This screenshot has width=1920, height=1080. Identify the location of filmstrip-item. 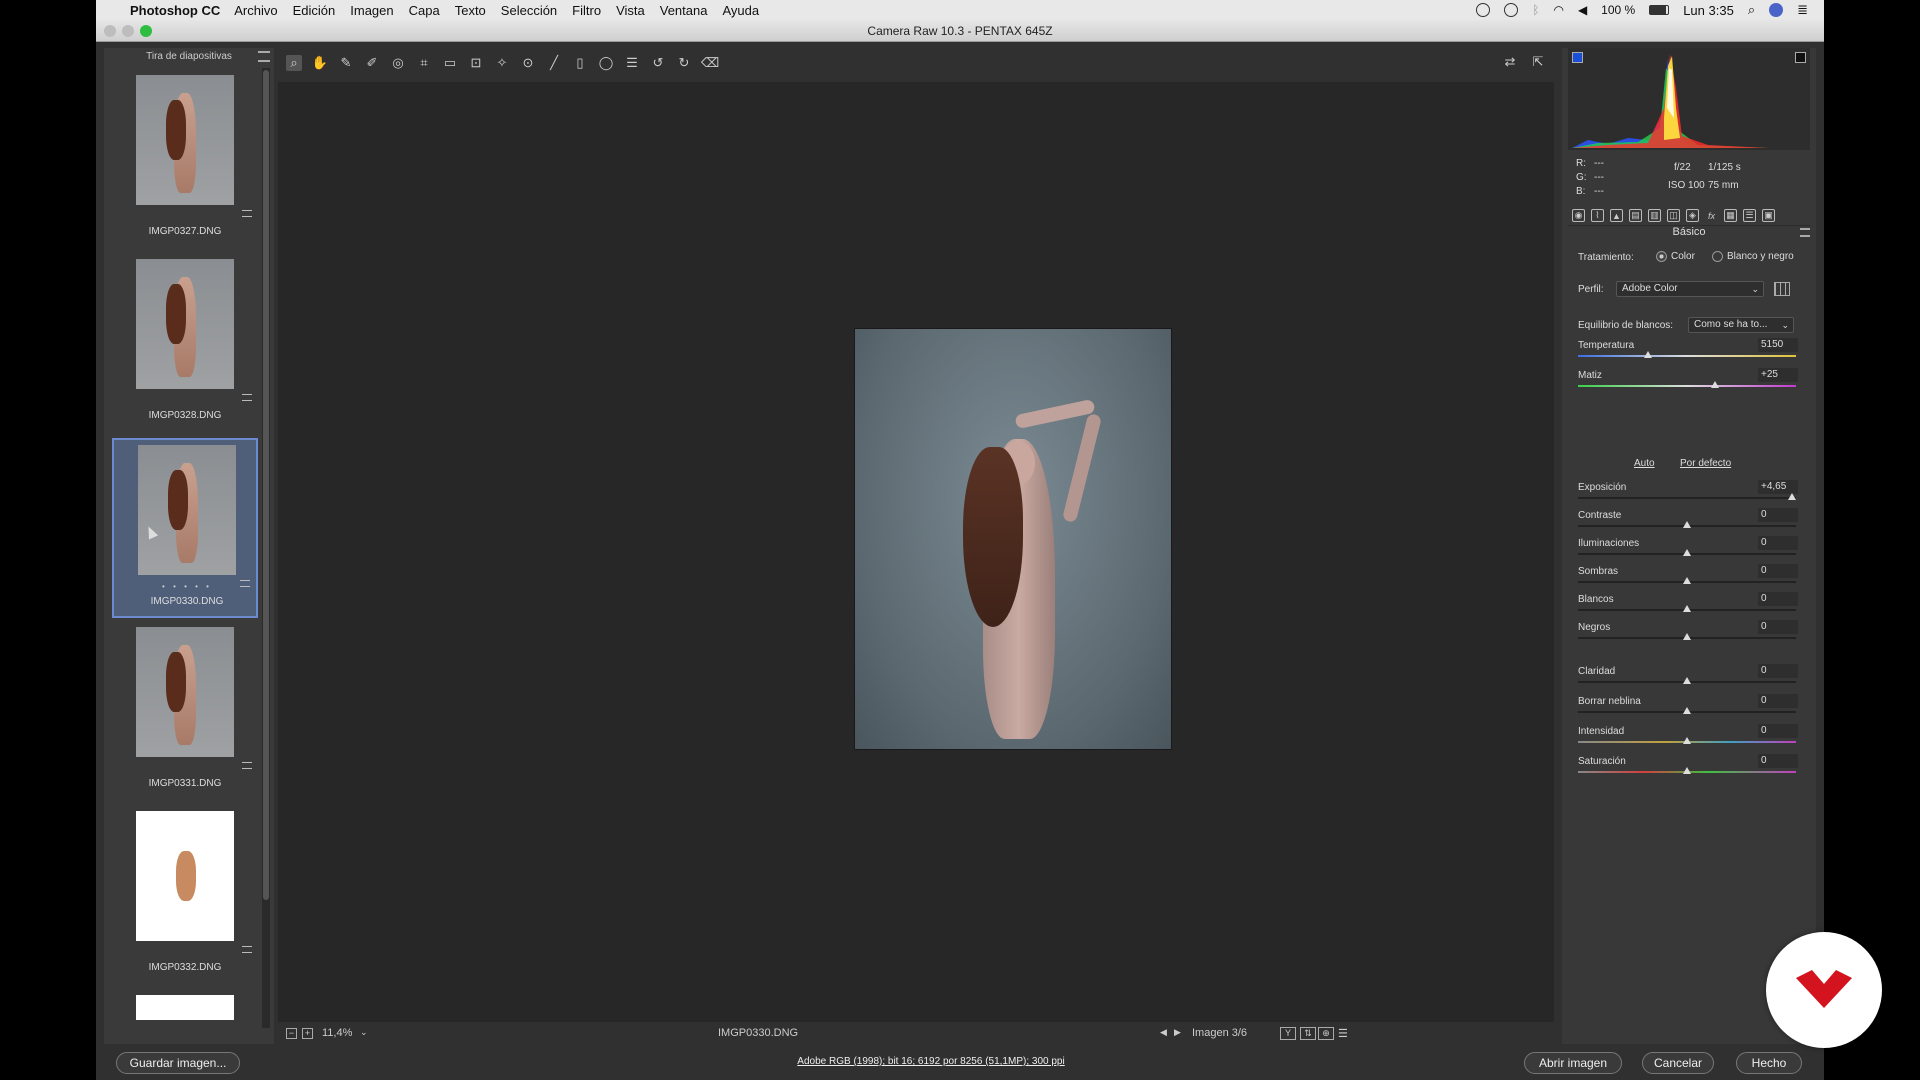
(185, 1005).